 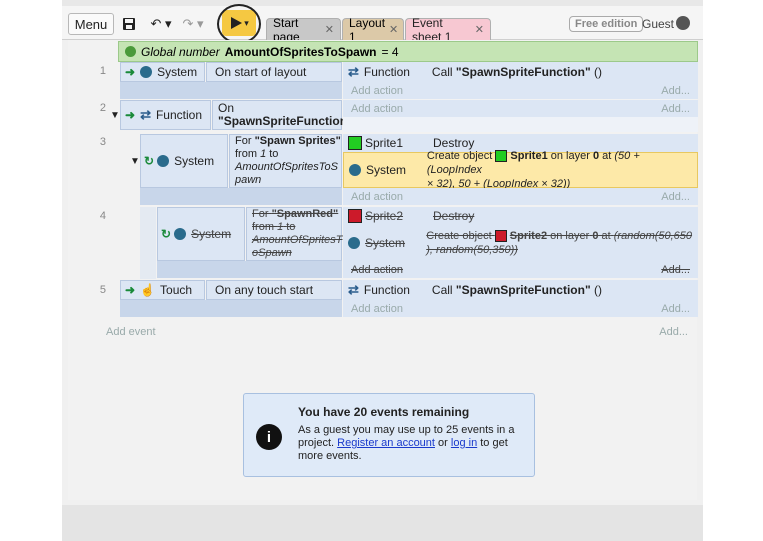 What do you see at coordinates (390, 51) in the screenshot?
I see `global-value: = 4` at bounding box center [390, 51].